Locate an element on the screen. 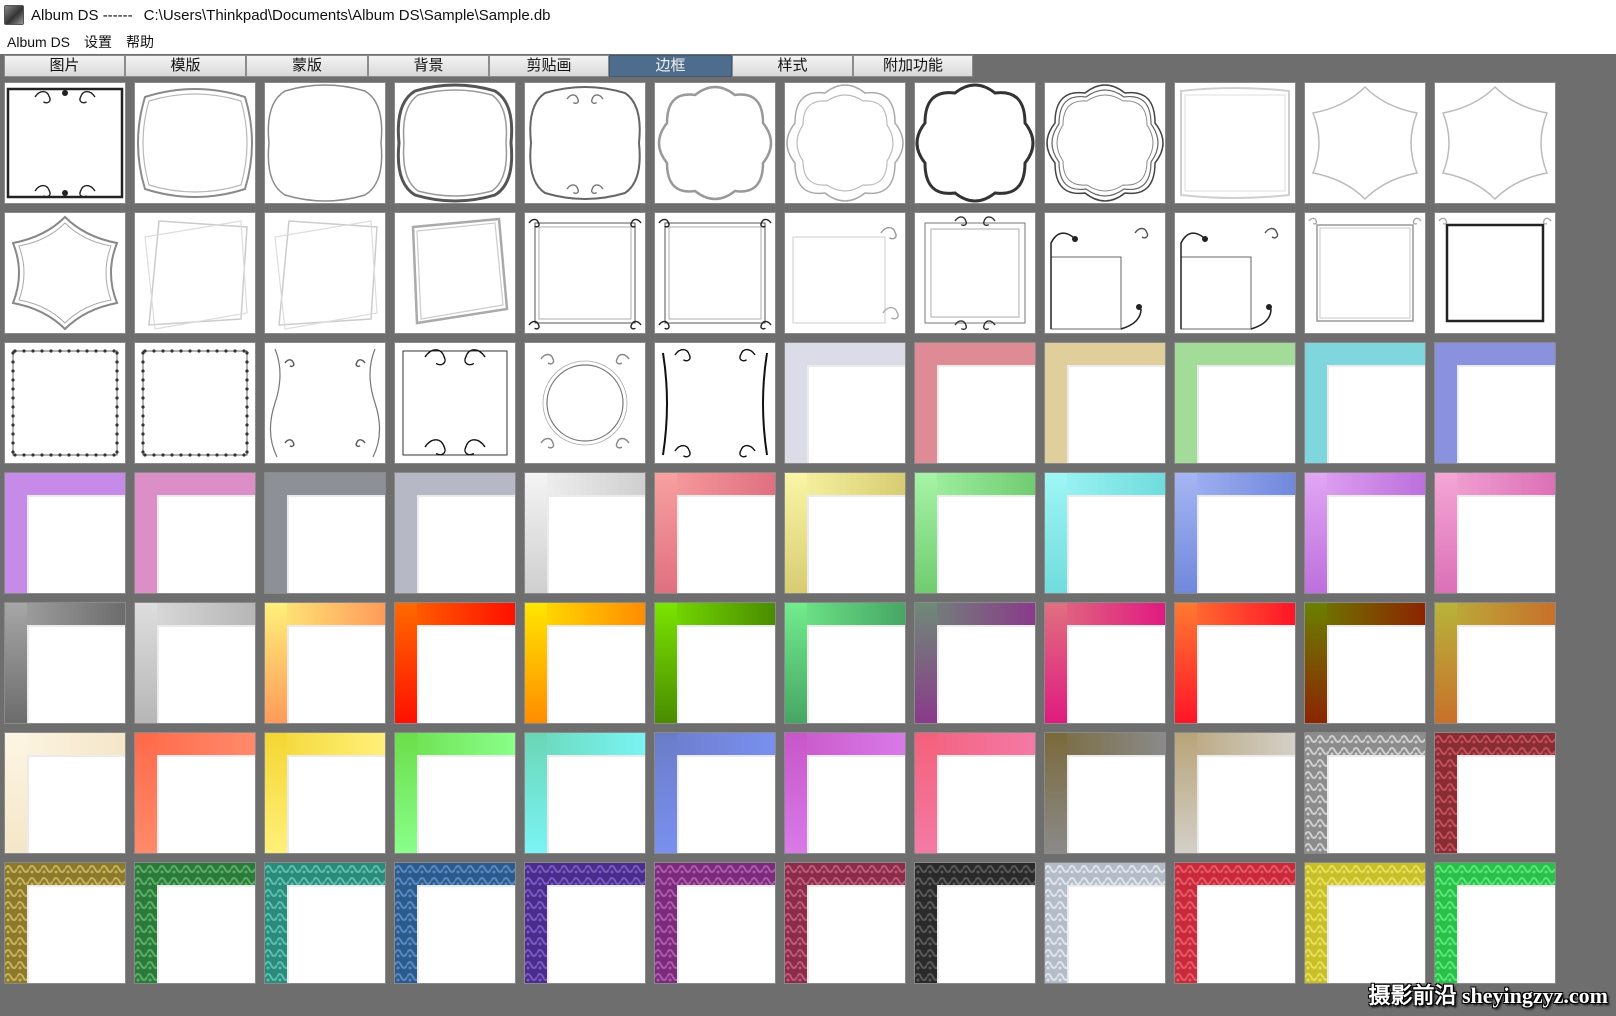 This screenshot has height=1016, width=1616. tab-clipart: 剪贴画 is located at coordinates (549, 66).